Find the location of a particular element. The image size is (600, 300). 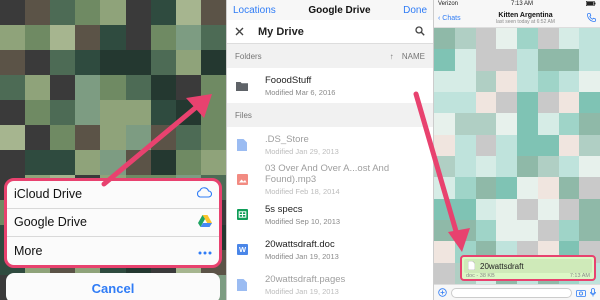

locations-button: Locations is located at coordinates (254, 10).